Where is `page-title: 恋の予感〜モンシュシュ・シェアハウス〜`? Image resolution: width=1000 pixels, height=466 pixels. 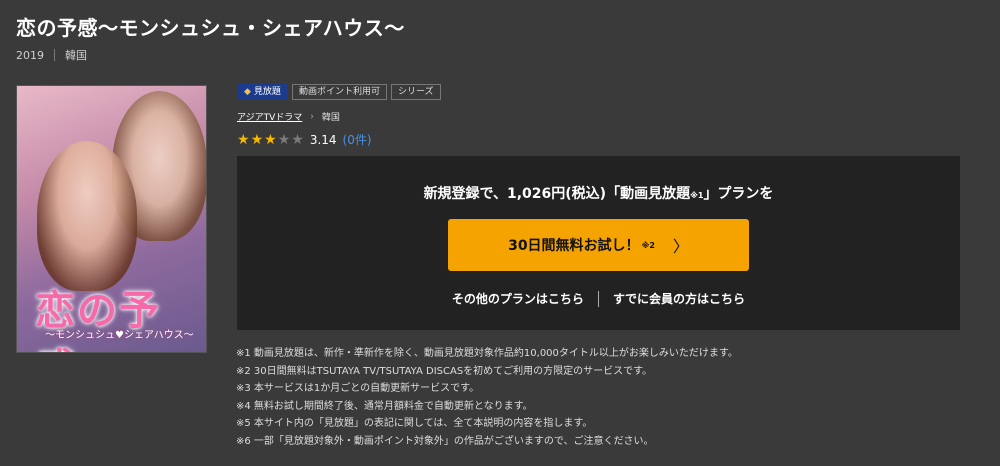
page-title: 恋の予感〜モンシュシュ・シェアハウス〜 is located at coordinates (210, 28).